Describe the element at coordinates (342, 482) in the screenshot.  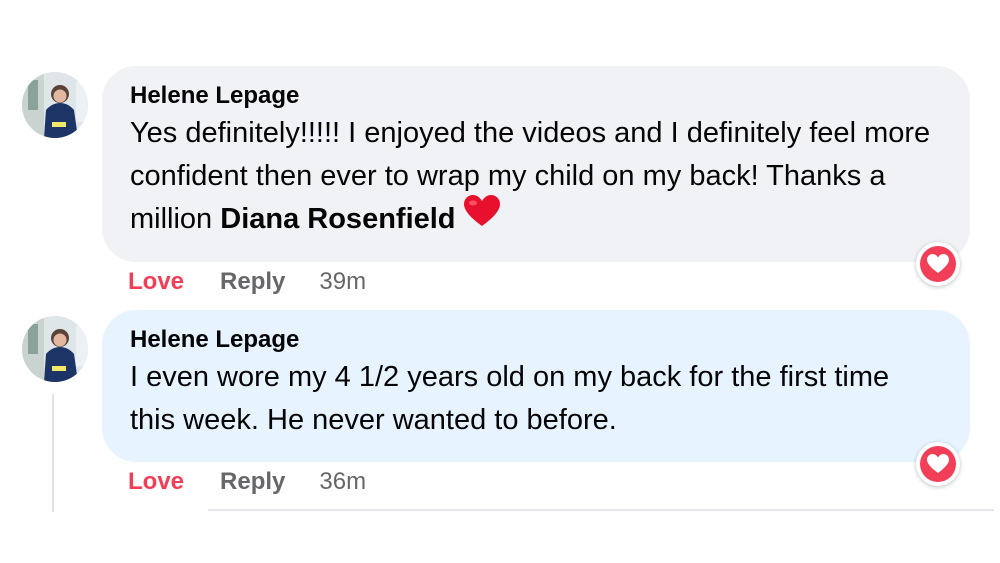
I see `timestamp: 36m` at that location.